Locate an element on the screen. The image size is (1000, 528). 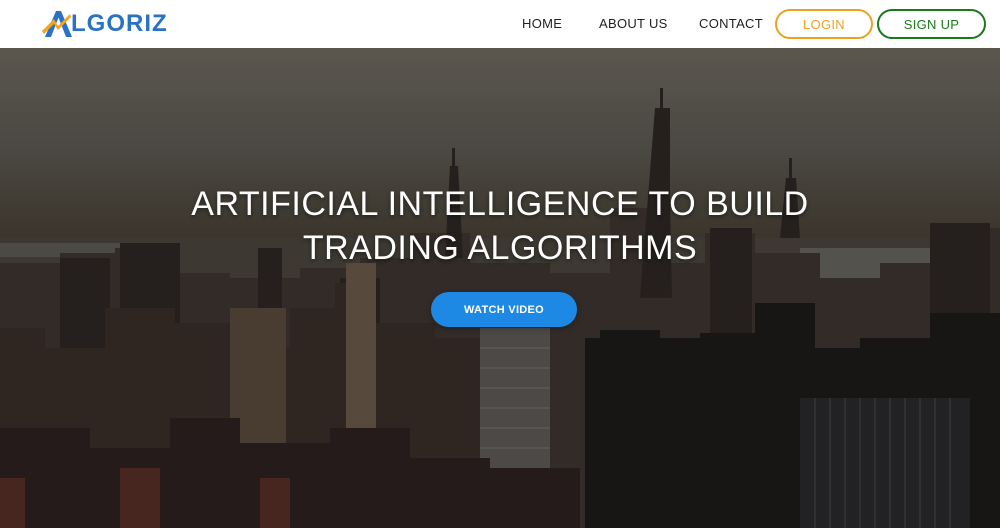
signup-button: SIGN UP is located at coordinates (931, 24).